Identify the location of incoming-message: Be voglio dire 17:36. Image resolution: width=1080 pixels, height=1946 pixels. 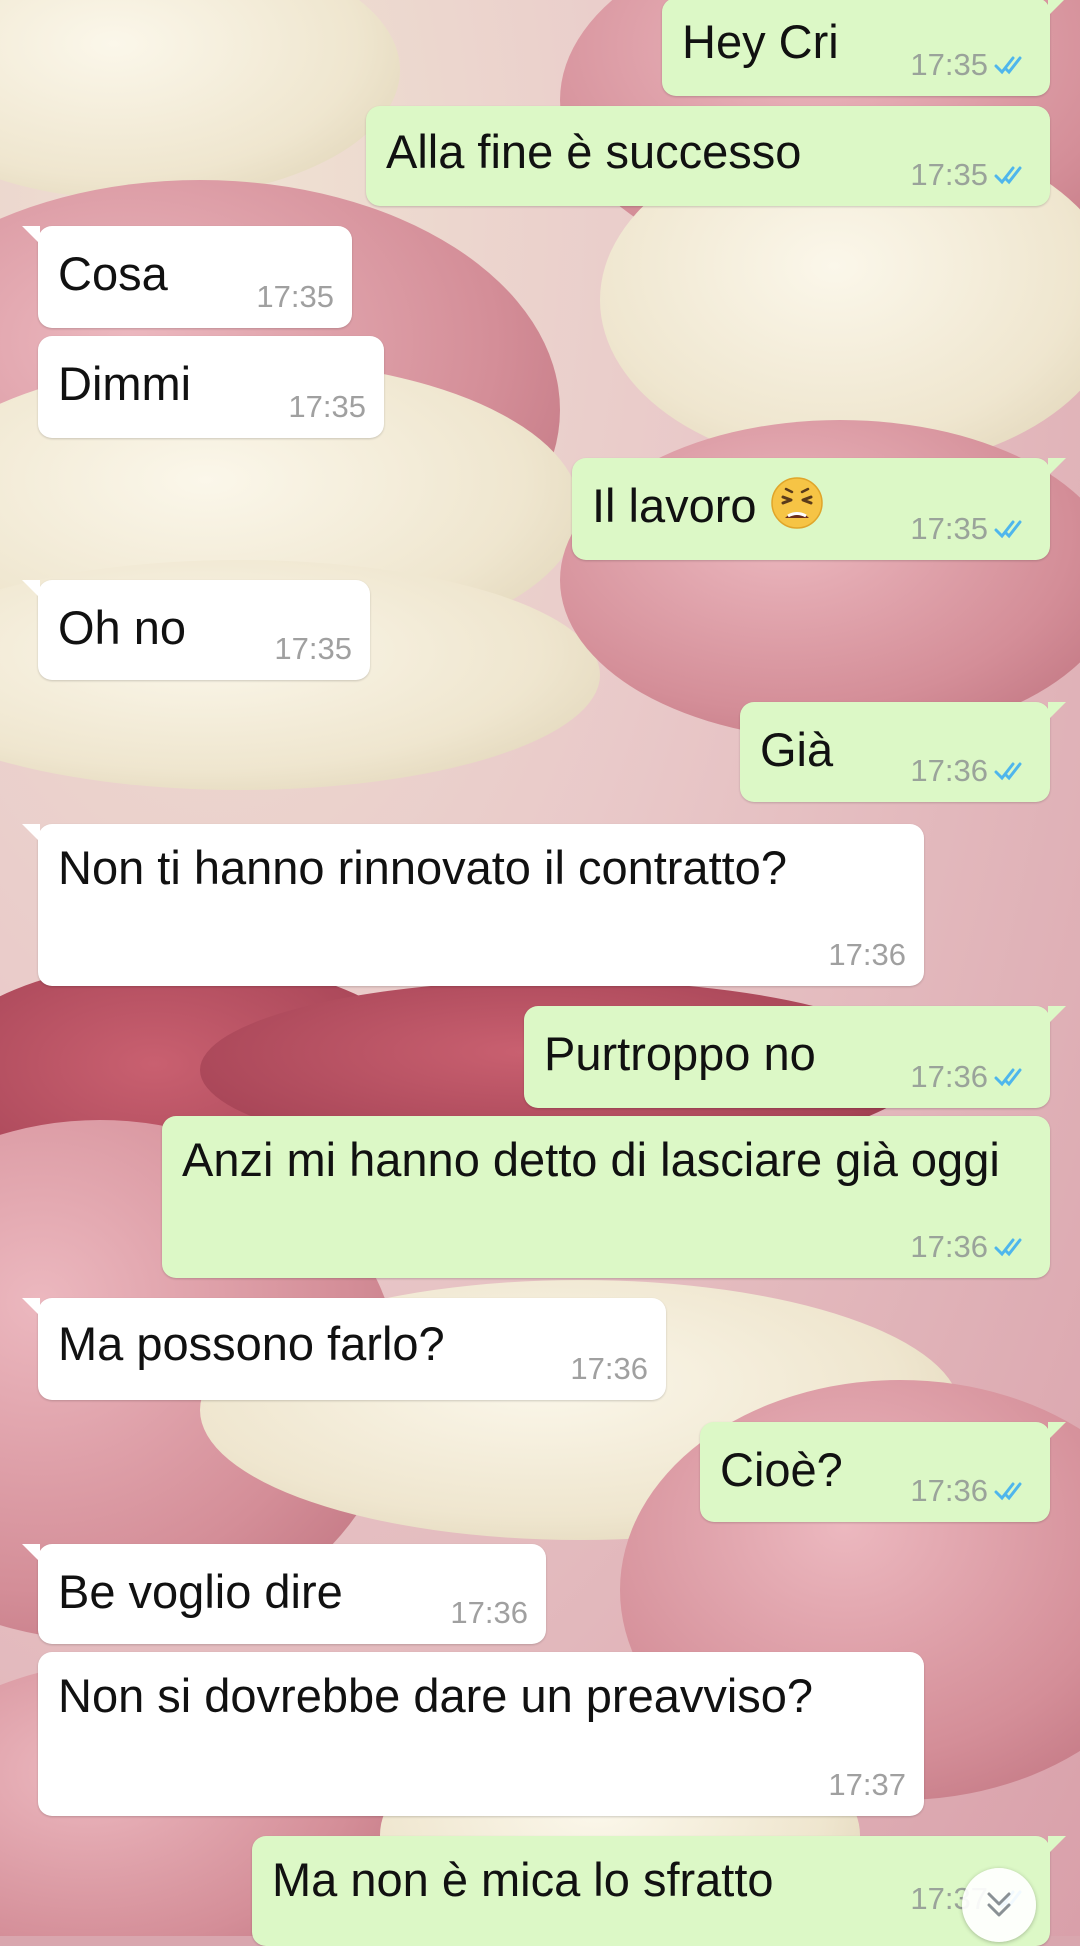
(284, 1594).